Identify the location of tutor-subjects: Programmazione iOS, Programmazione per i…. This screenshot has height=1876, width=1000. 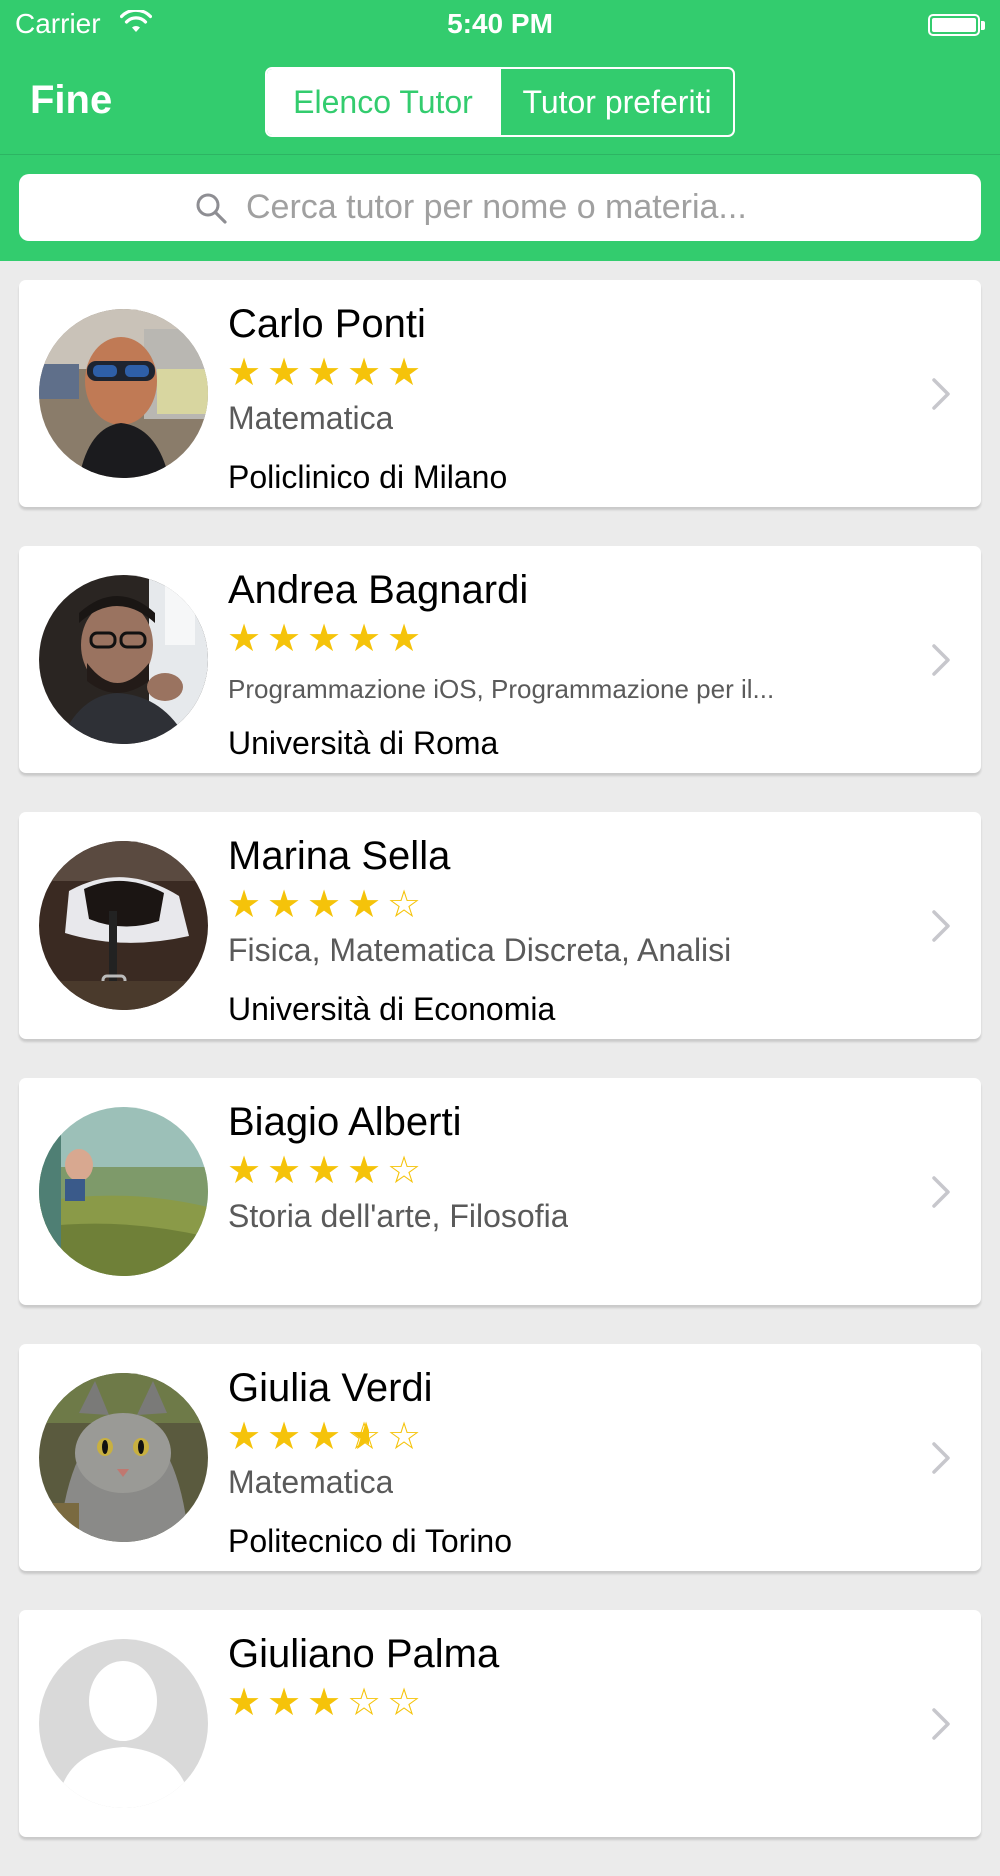
(501, 689).